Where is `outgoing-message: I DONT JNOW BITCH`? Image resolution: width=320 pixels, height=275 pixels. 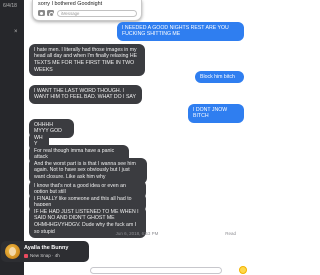
outgoing-message: I DONT JNOW BITCH is located at coordinates (216, 113).